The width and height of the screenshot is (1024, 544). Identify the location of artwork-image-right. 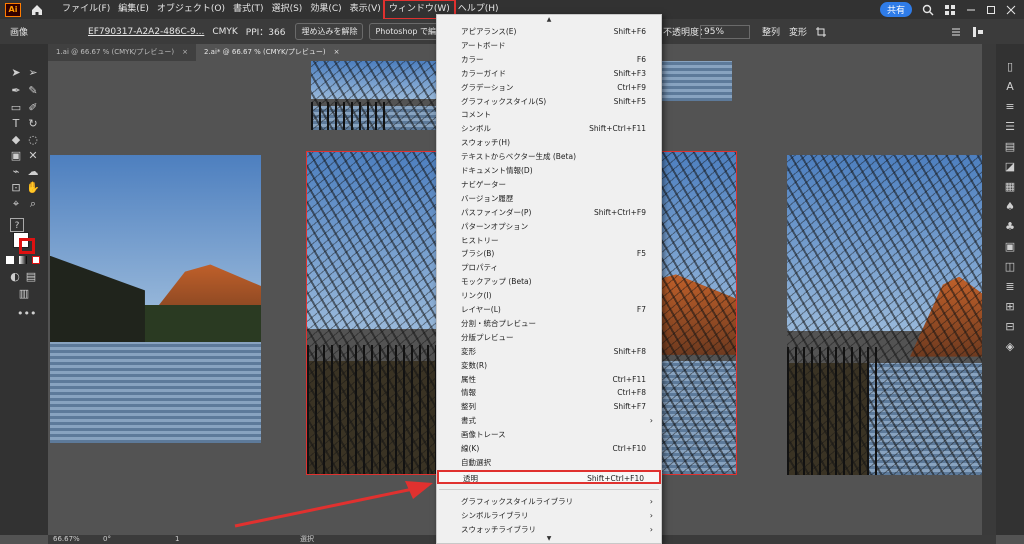
(889, 315).